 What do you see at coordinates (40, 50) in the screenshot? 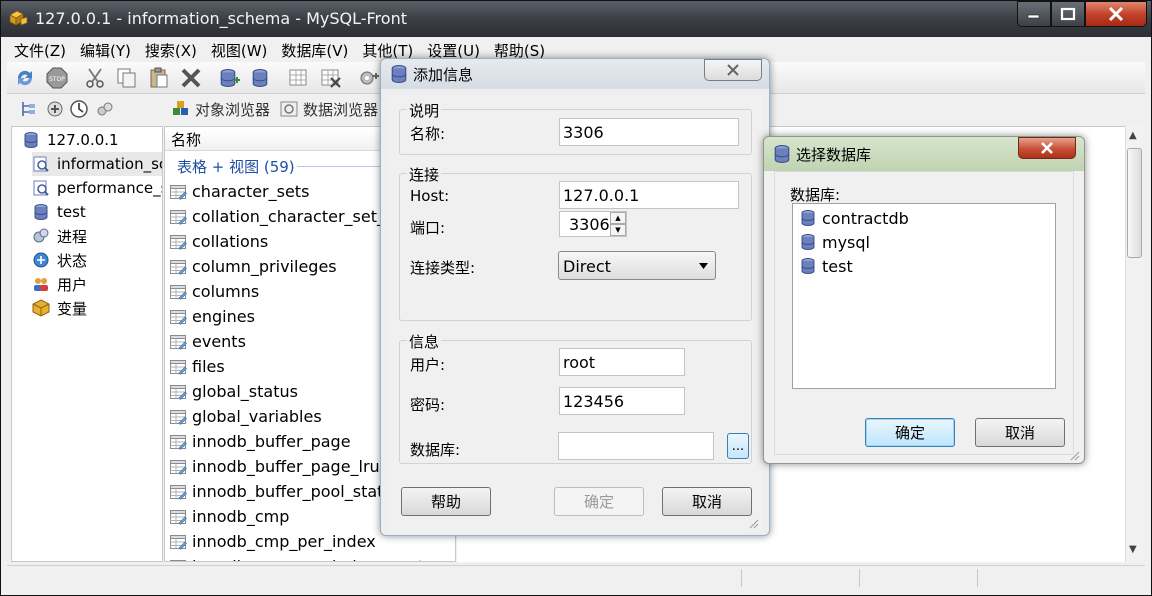
I see `menu-file: 文件(Z)` at bounding box center [40, 50].